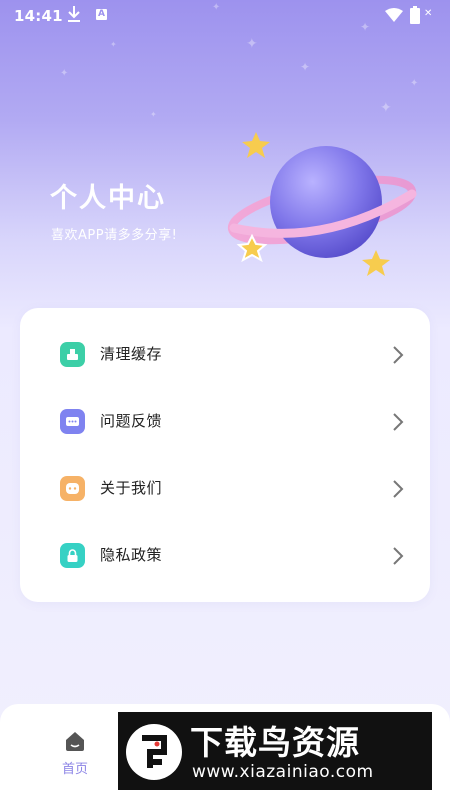 The height and width of the screenshot is (800, 450). Describe the element at coordinates (72, 555) in the screenshot. I see `lock-privacy-icon` at that location.